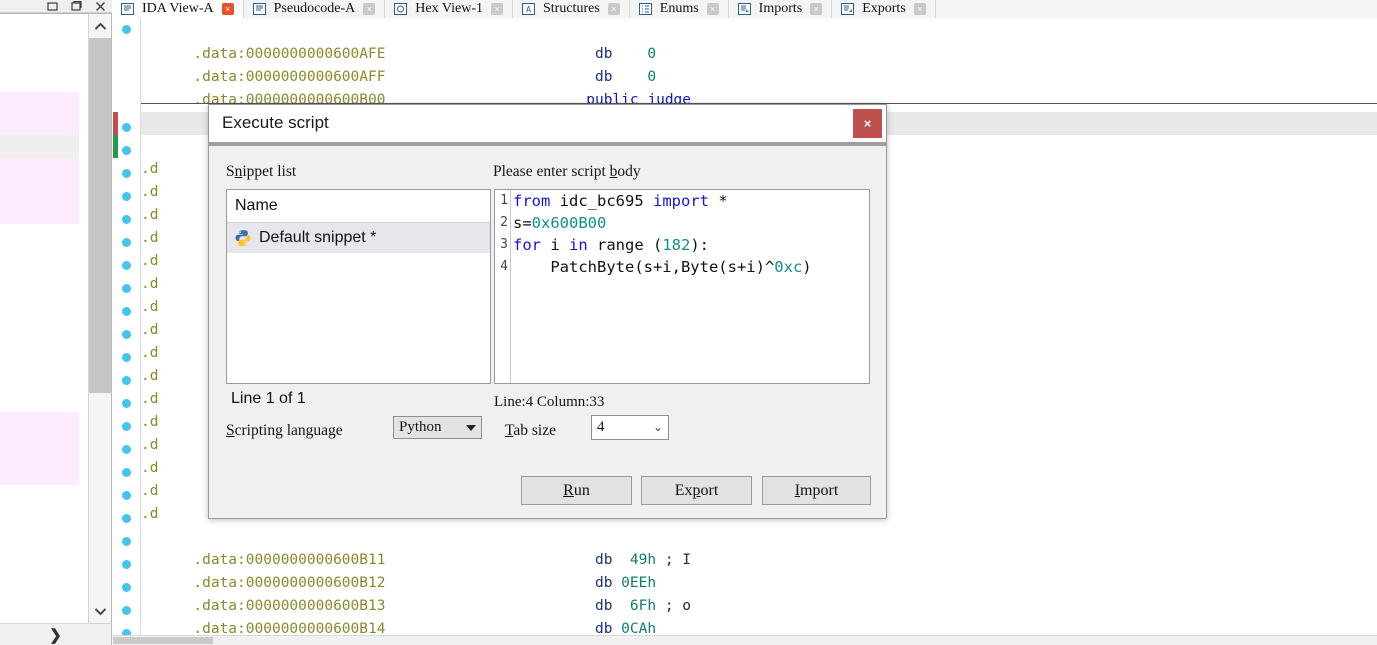 The image size is (1377, 645). What do you see at coordinates (532, 245) in the screenshot?
I see `code-token: for` at bounding box center [532, 245].